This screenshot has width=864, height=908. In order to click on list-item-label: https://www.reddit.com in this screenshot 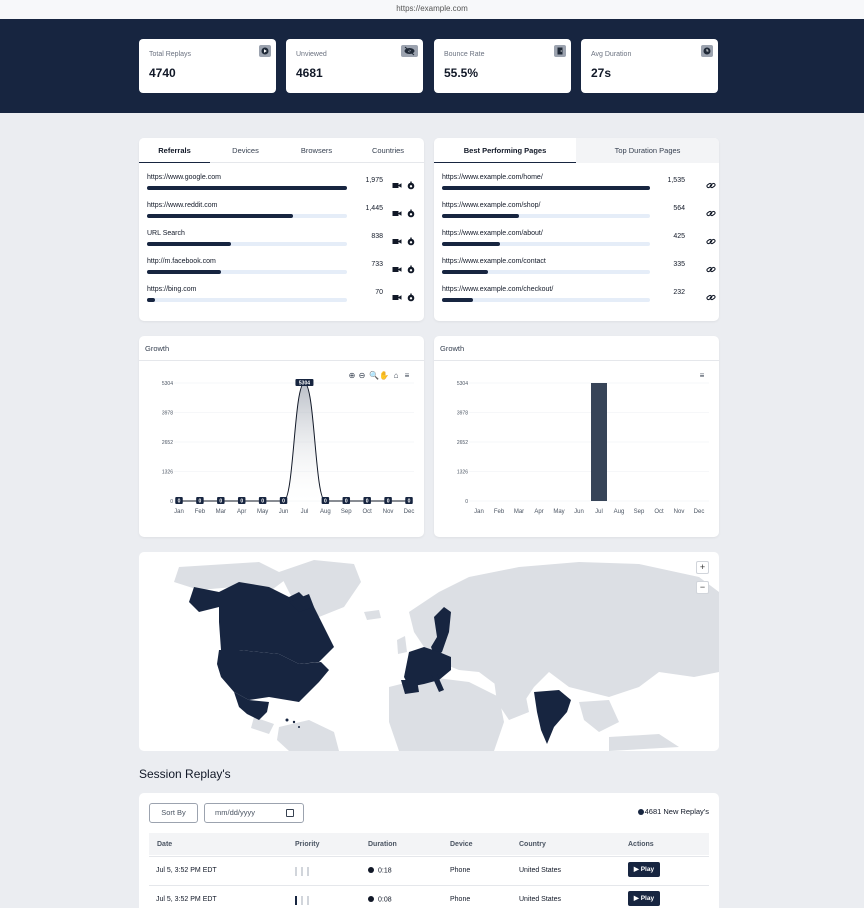, I will do `click(182, 205)`.